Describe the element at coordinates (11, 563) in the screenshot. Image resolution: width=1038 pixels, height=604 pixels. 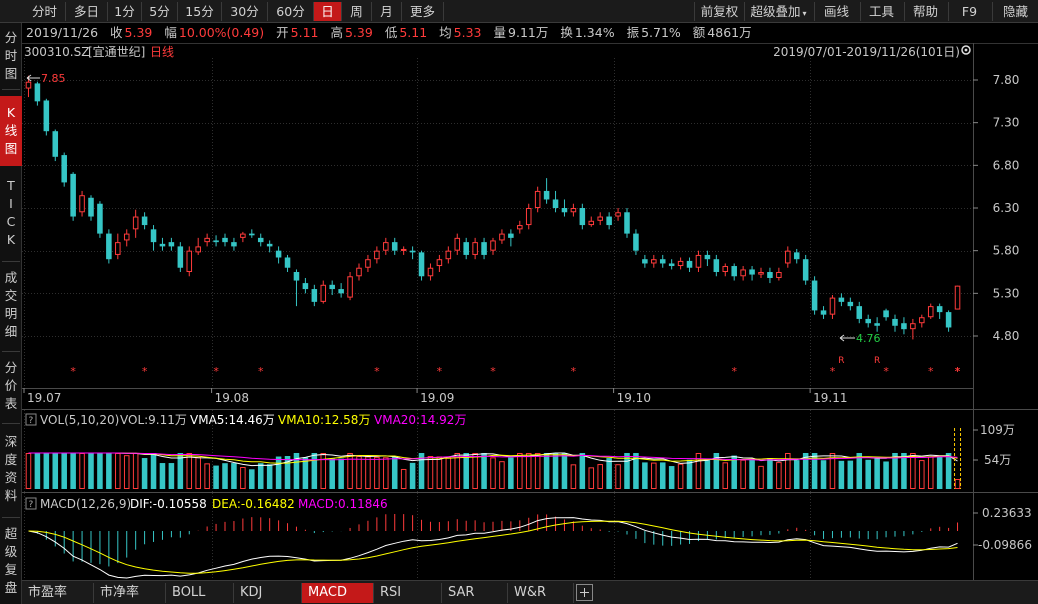
I see `sidebar-item-super-review: 超级复盘` at that location.